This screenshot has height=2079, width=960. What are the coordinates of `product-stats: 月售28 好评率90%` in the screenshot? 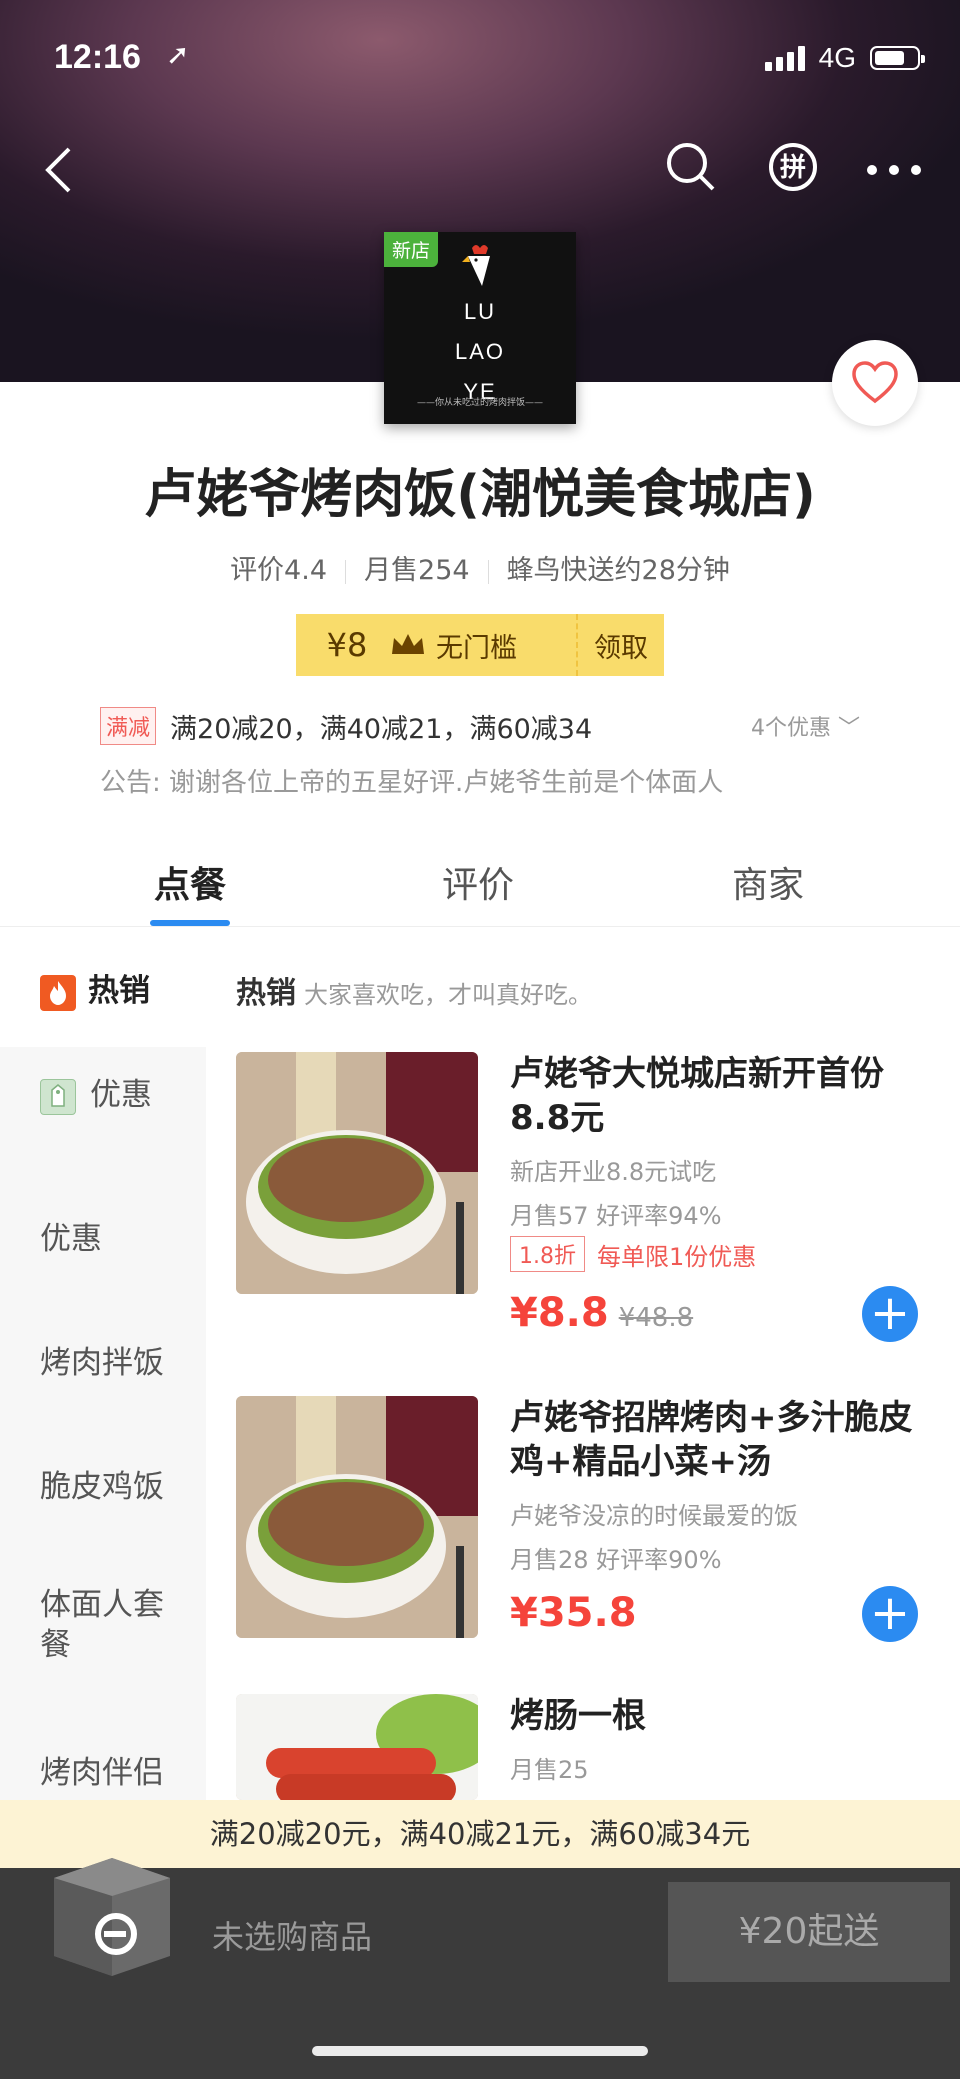 It's located at (616, 1560).